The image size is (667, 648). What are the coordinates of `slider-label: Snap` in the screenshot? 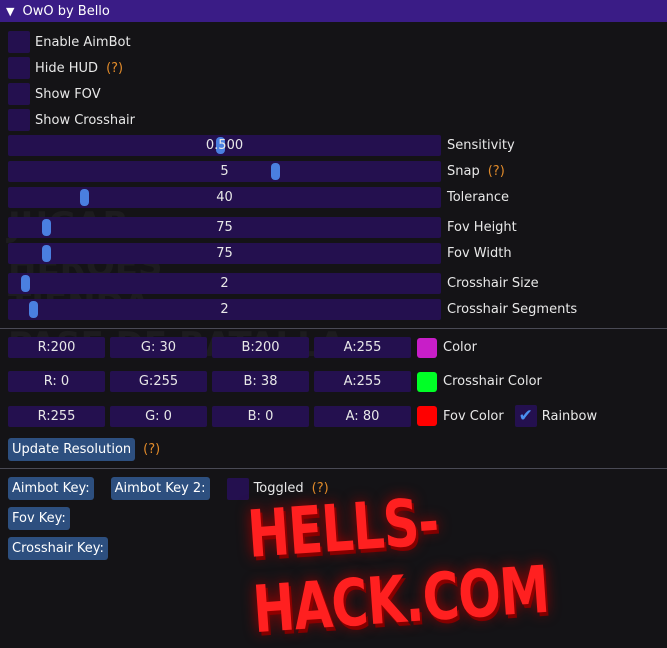 It's located at (463, 171).